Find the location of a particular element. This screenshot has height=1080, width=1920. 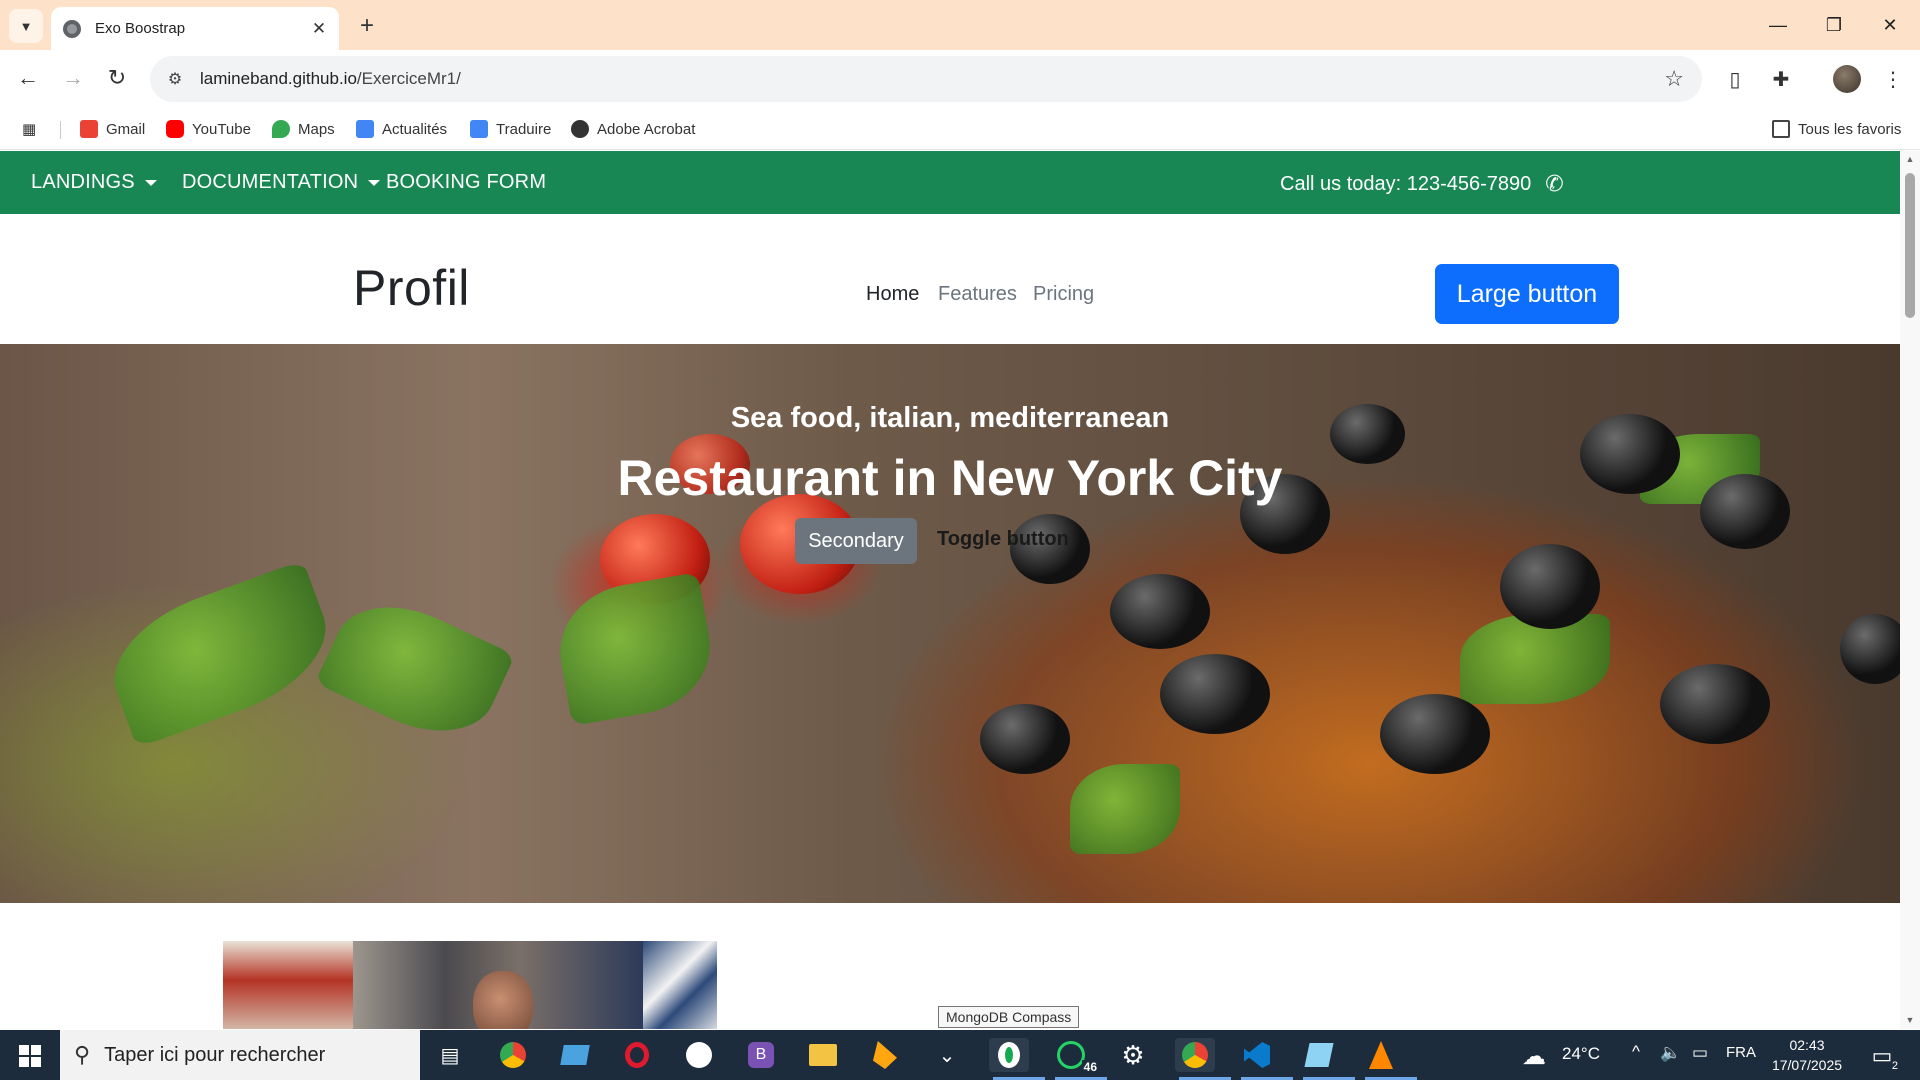

site-info-icon: ⚙ is located at coordinates (175, 79).